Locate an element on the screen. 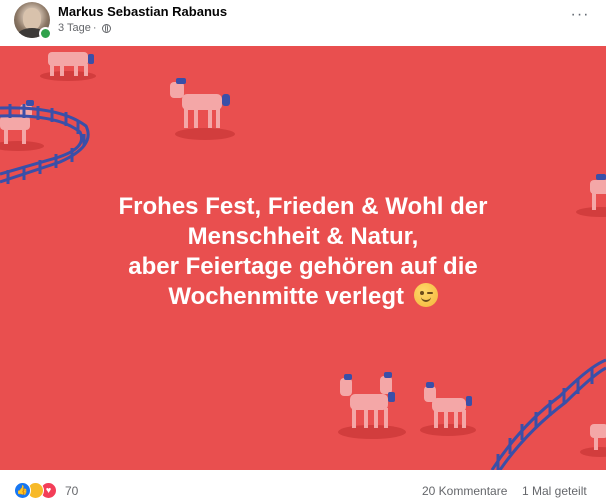 The width and height of the screenshot is (606, 499). author-name: Markus Sebastian Rabanus is located at coordinates (142, 11).